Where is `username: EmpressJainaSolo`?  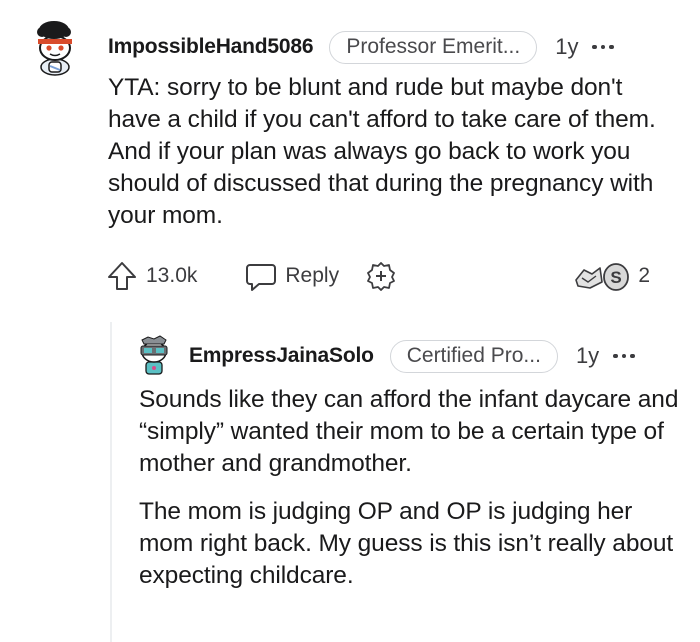 username: EmpressJainaSolo is located at coordinates (281, 356).